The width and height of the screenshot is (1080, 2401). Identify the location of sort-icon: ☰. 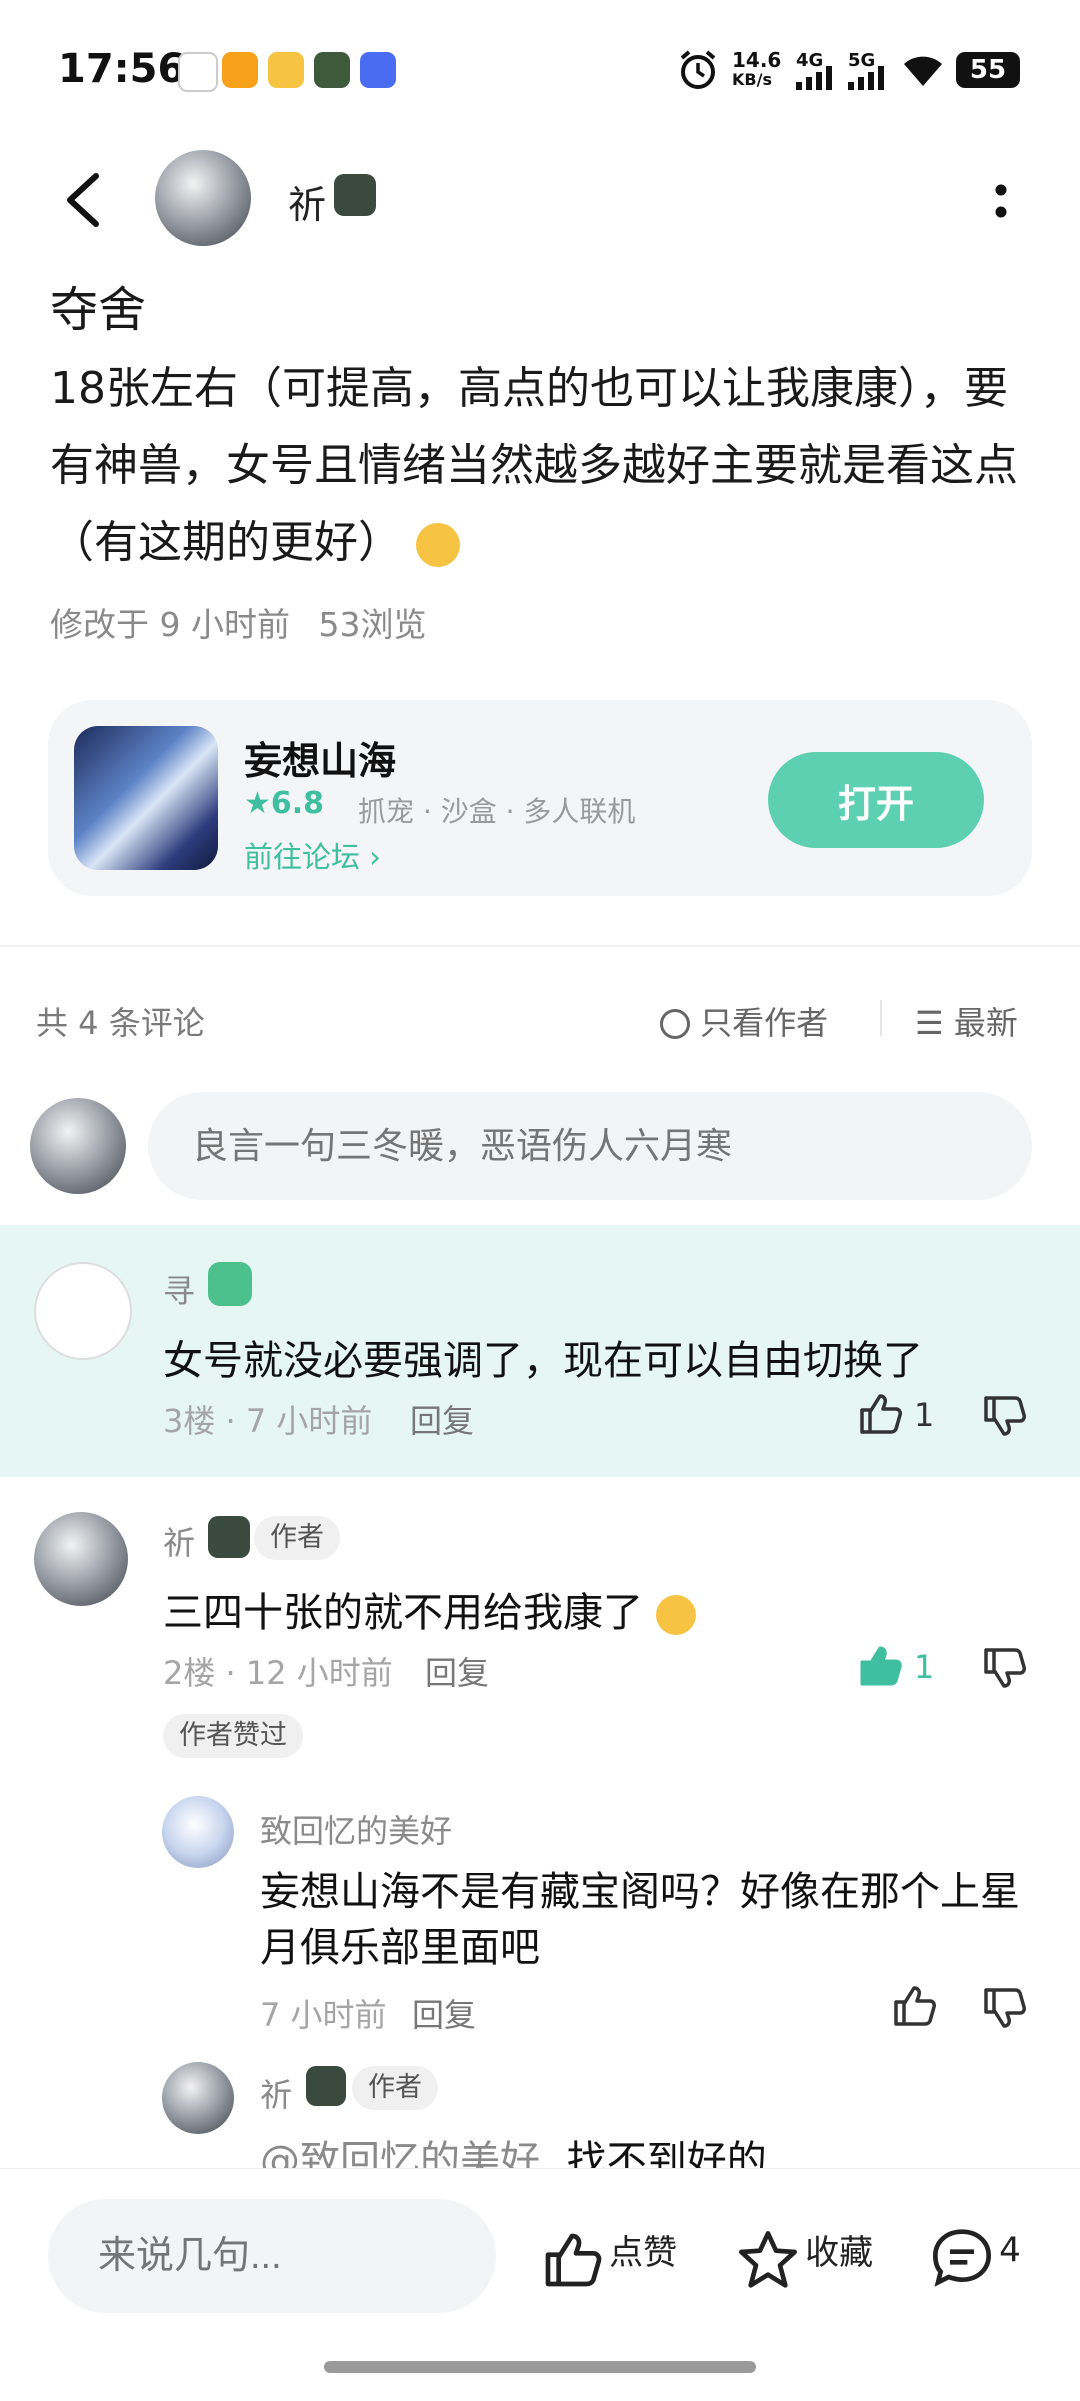
(929, 1023).